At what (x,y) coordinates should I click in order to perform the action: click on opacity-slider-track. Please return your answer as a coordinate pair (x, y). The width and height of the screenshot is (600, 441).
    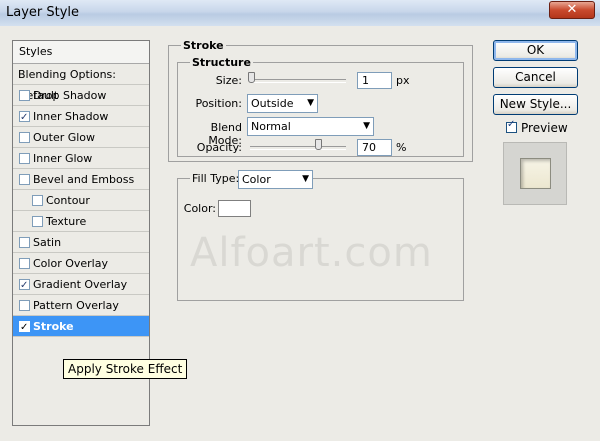
    Looking at the image, I should click on (298, 148).